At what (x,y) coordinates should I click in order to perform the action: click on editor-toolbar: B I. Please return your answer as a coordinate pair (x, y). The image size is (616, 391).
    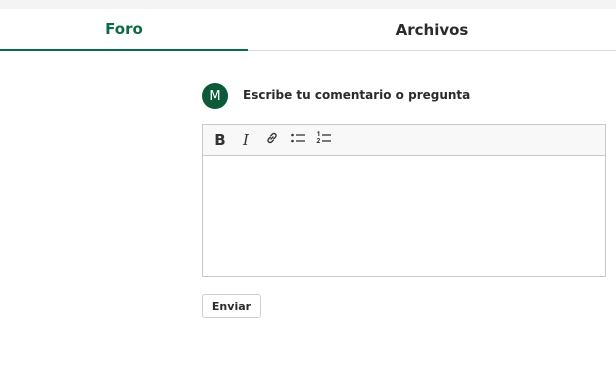
    Looking at the image, I should click on (404, 140).